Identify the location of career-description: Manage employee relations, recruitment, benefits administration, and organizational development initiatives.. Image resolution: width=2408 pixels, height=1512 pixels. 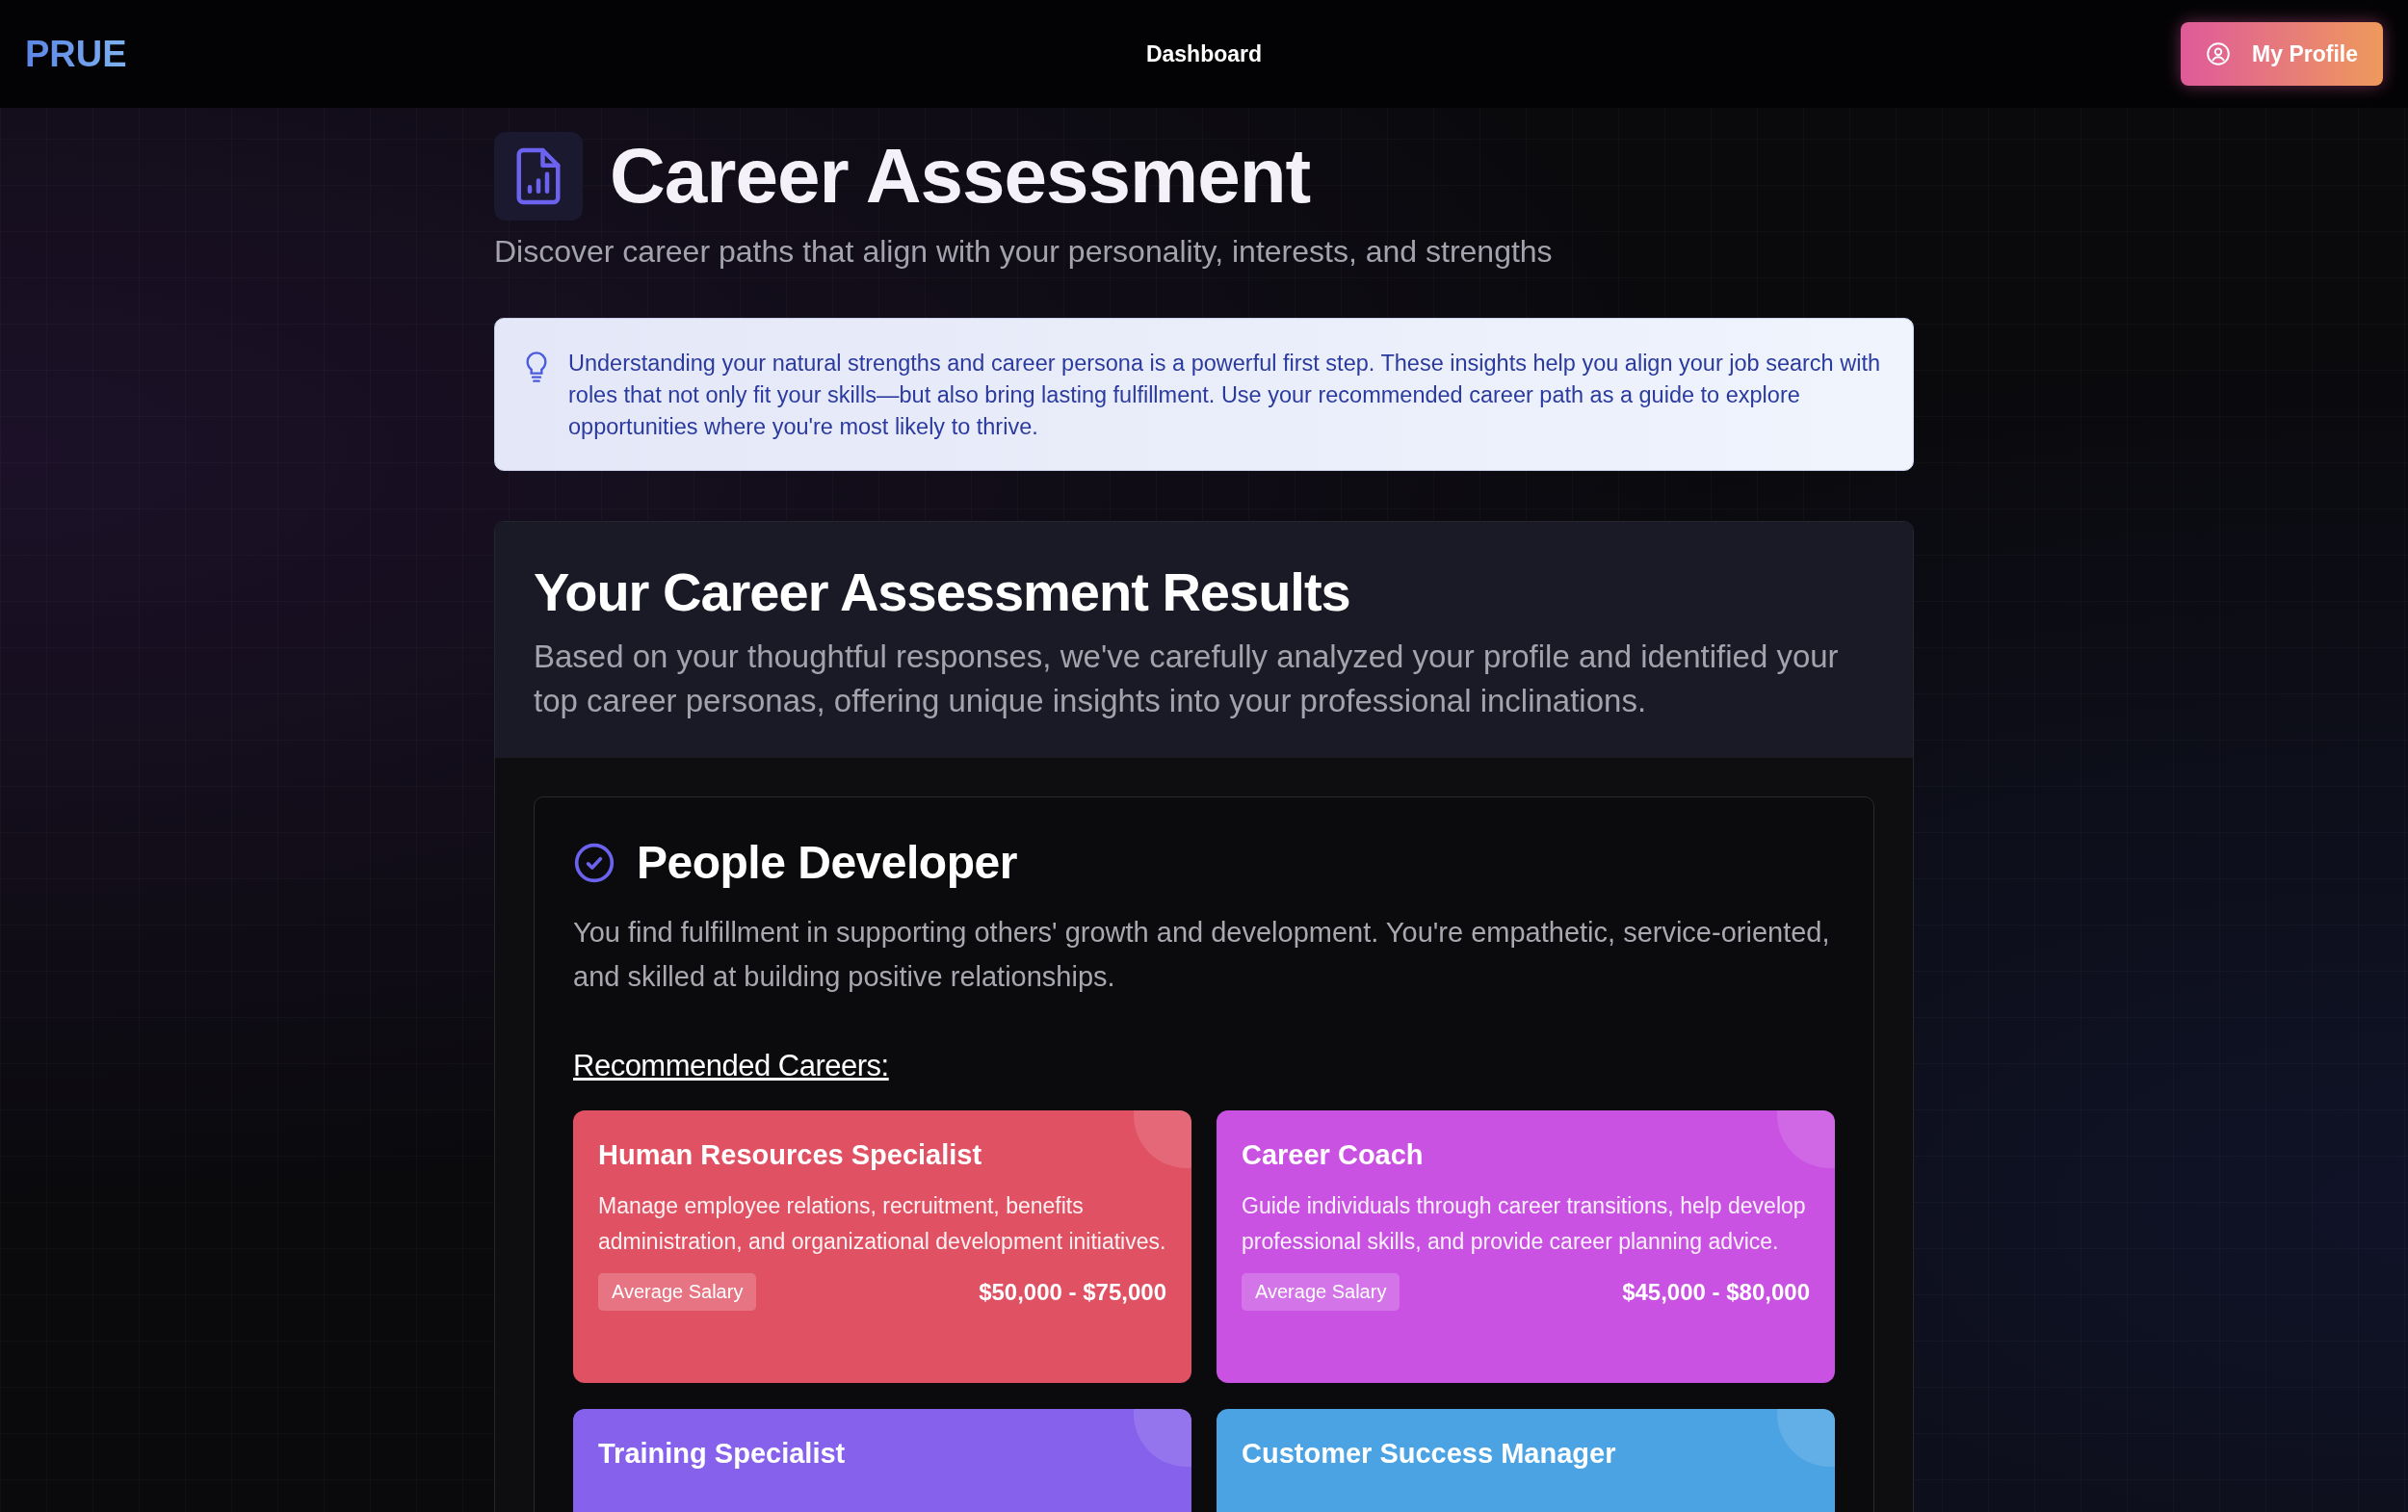
(882, 1224).